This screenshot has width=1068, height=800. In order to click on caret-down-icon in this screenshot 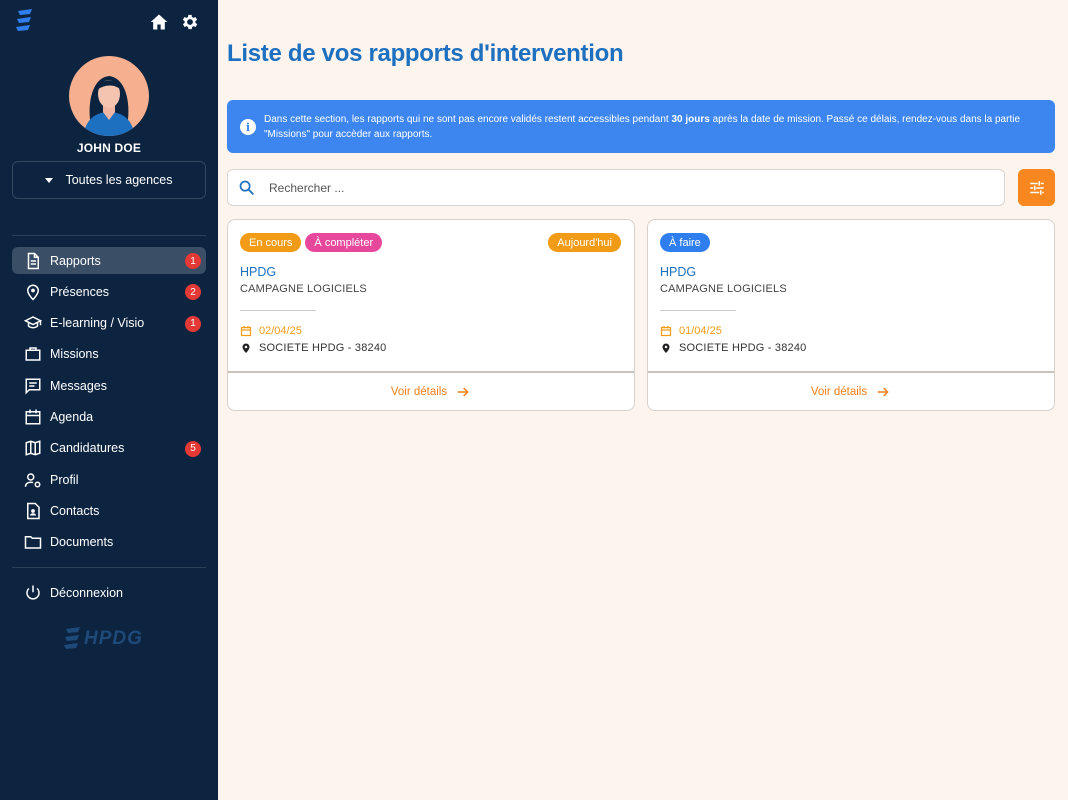, I will do `click(49, 180)`.